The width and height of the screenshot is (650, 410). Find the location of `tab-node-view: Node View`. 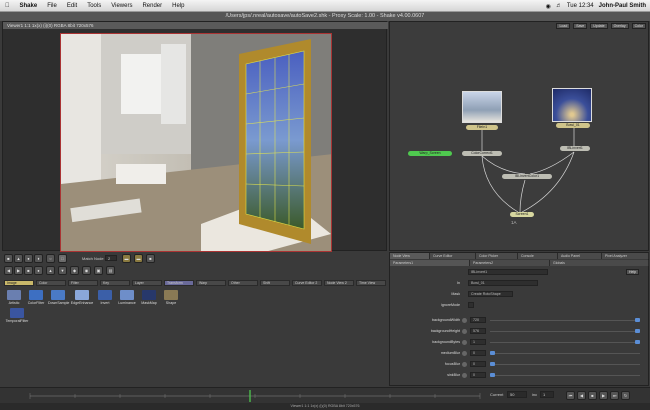

tab-node-view: Node View is located at coordinates (410, 256).